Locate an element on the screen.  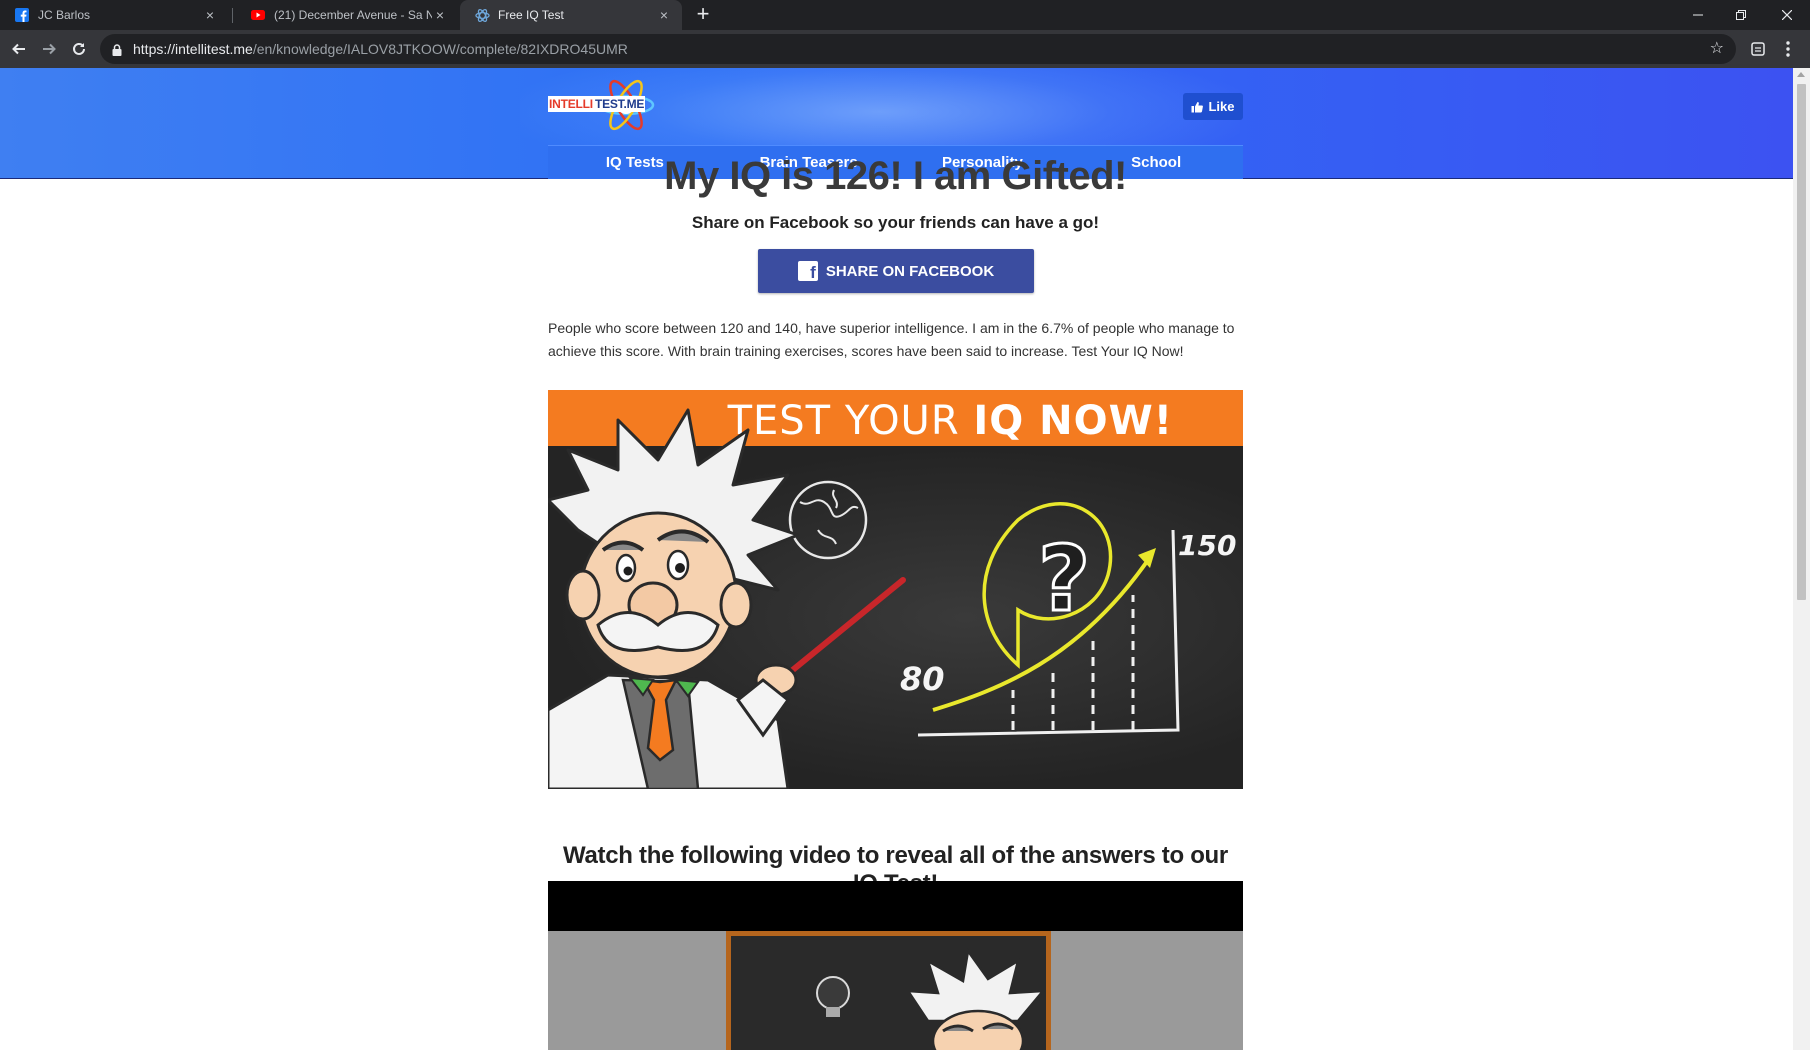
facebook-like-button: Like is located at coordinates (1213, 106).